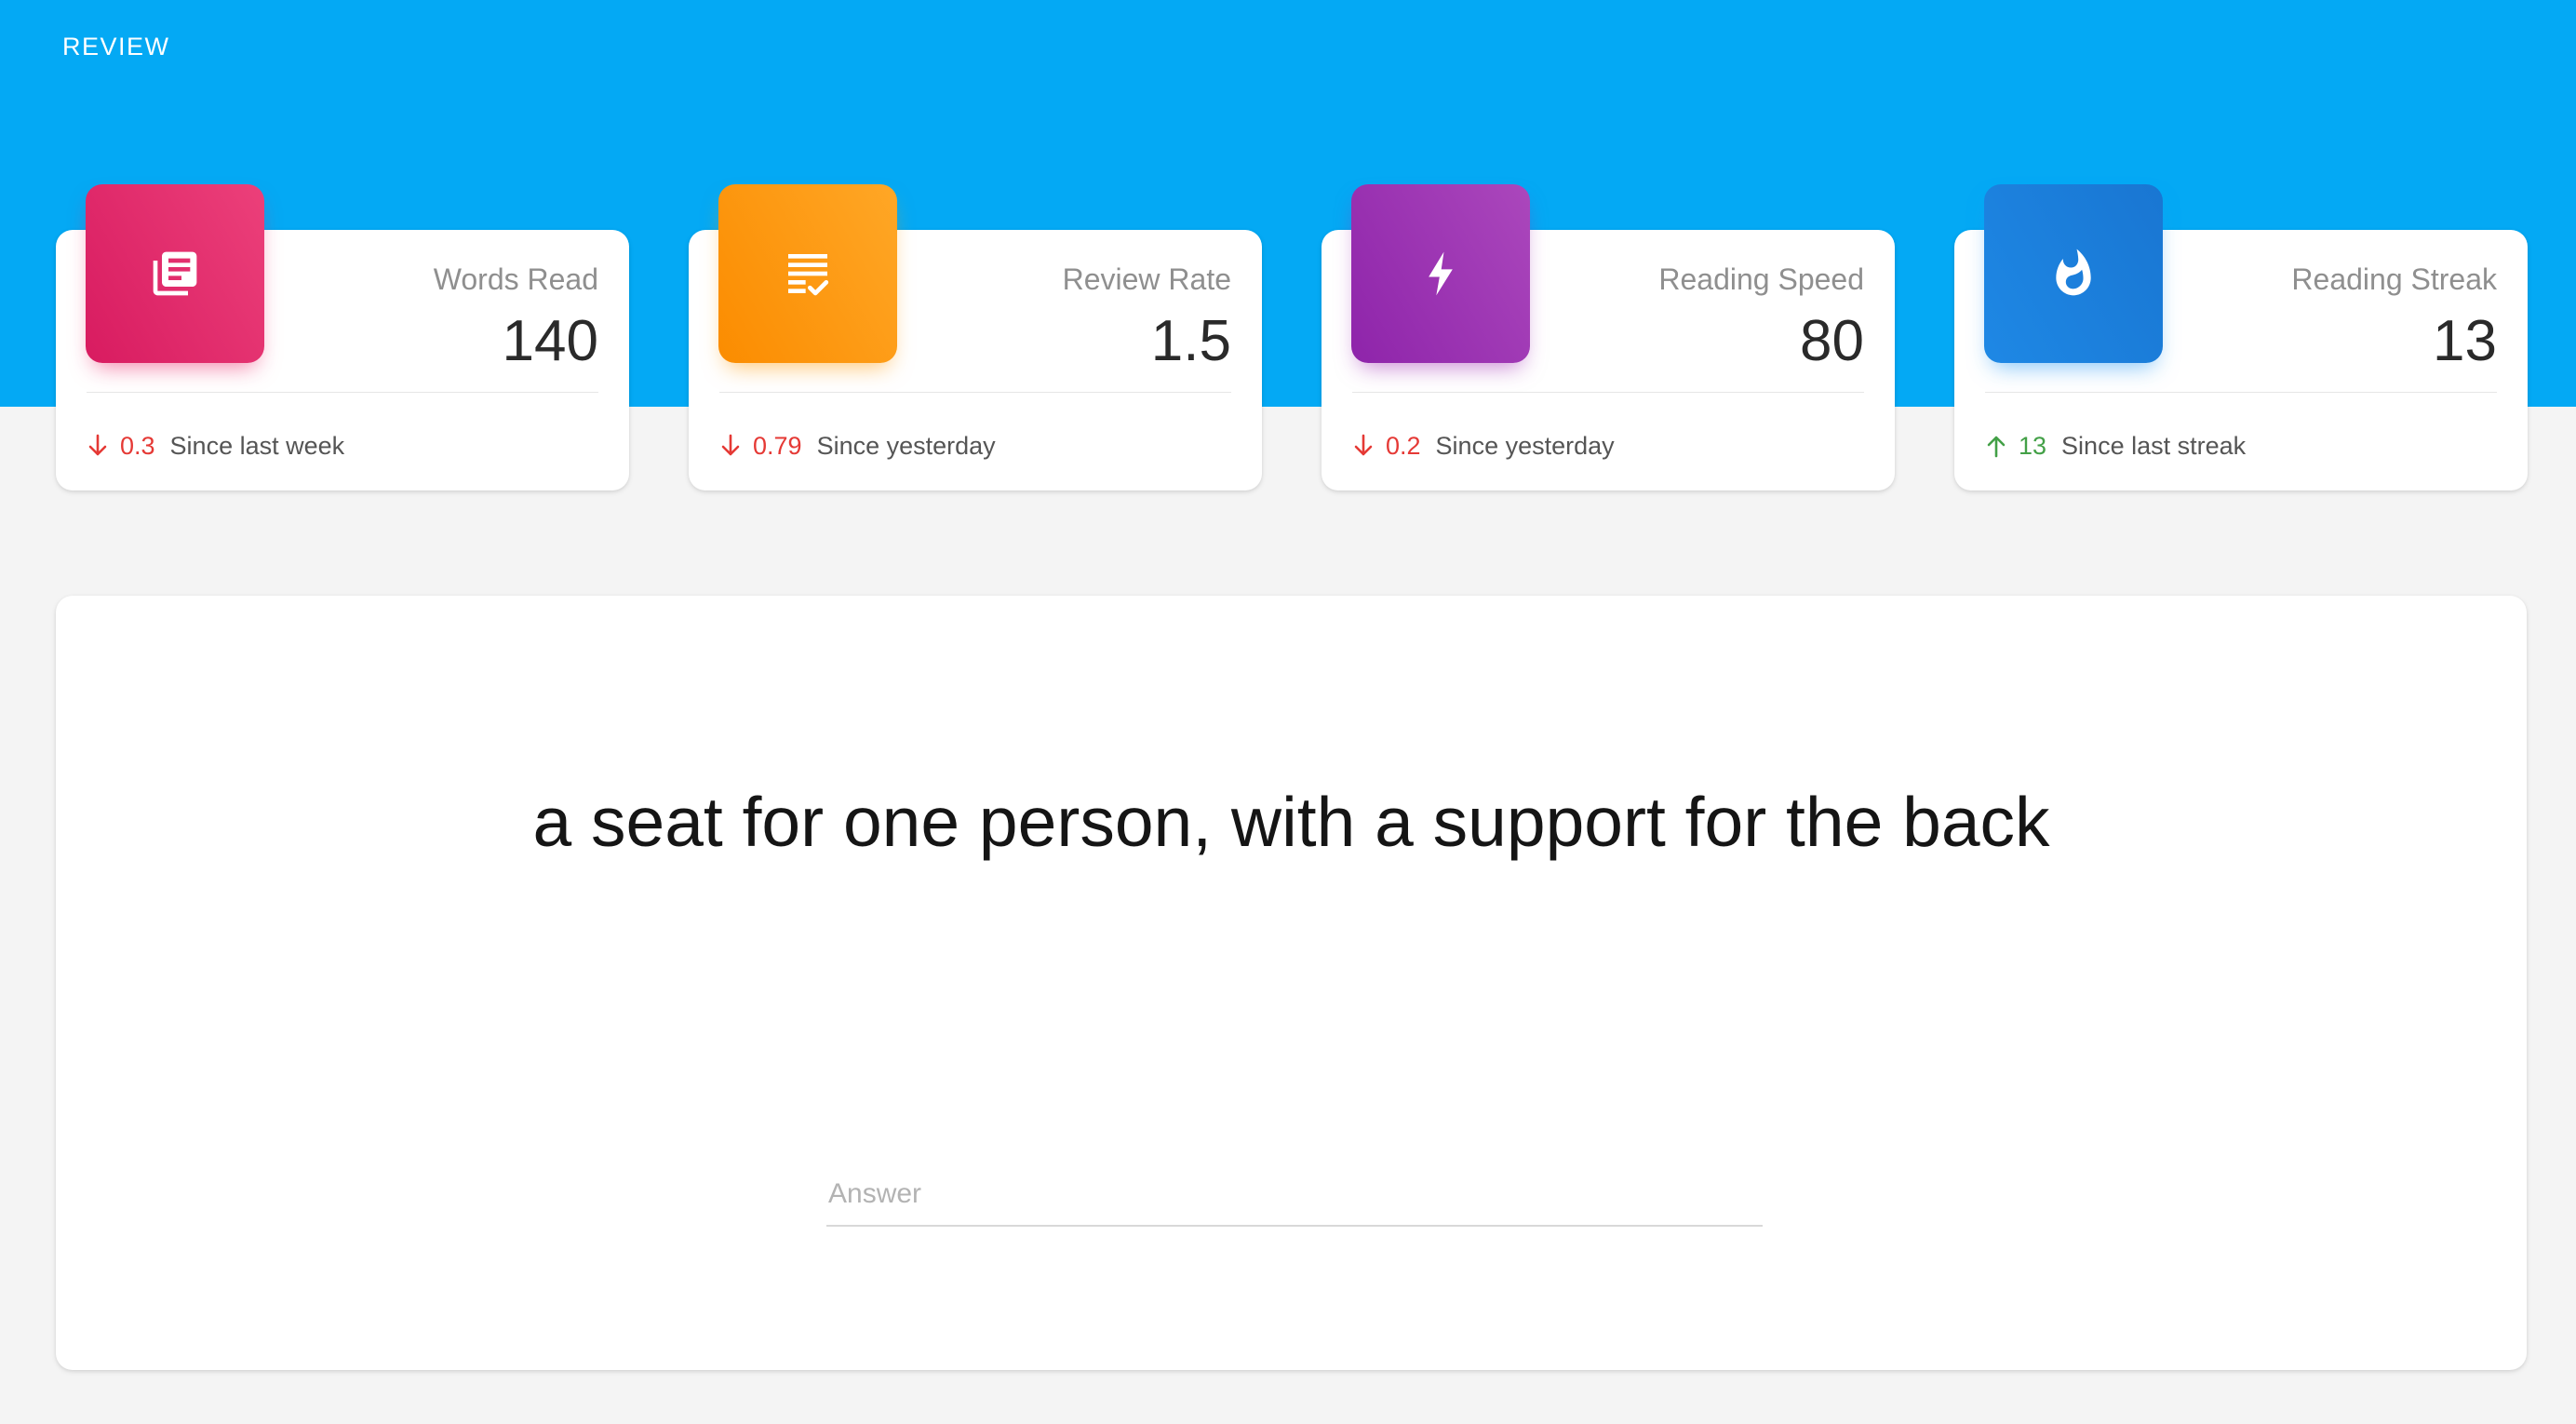 This screenshot has height=1424, width=2576. Describe the element at coordinates (1832, 341) in the screenshot. I see `stat-value: 80` at that location.